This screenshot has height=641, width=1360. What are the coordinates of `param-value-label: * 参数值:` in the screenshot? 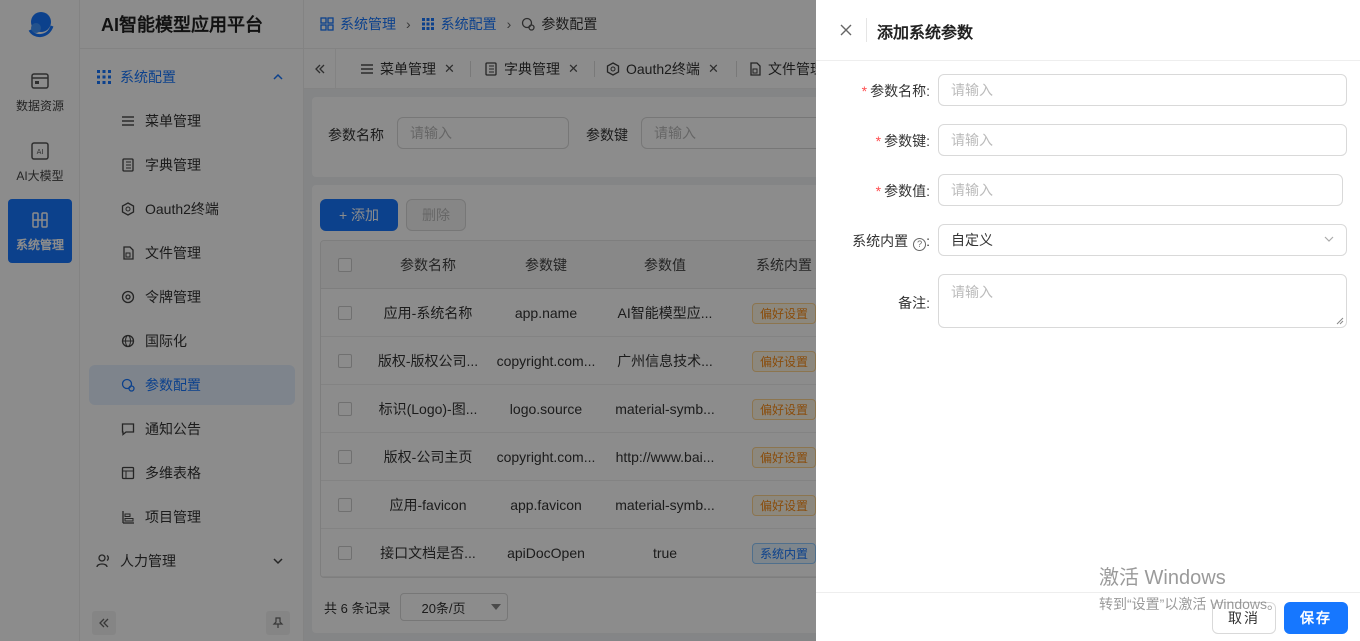 It's located at (873, 191).